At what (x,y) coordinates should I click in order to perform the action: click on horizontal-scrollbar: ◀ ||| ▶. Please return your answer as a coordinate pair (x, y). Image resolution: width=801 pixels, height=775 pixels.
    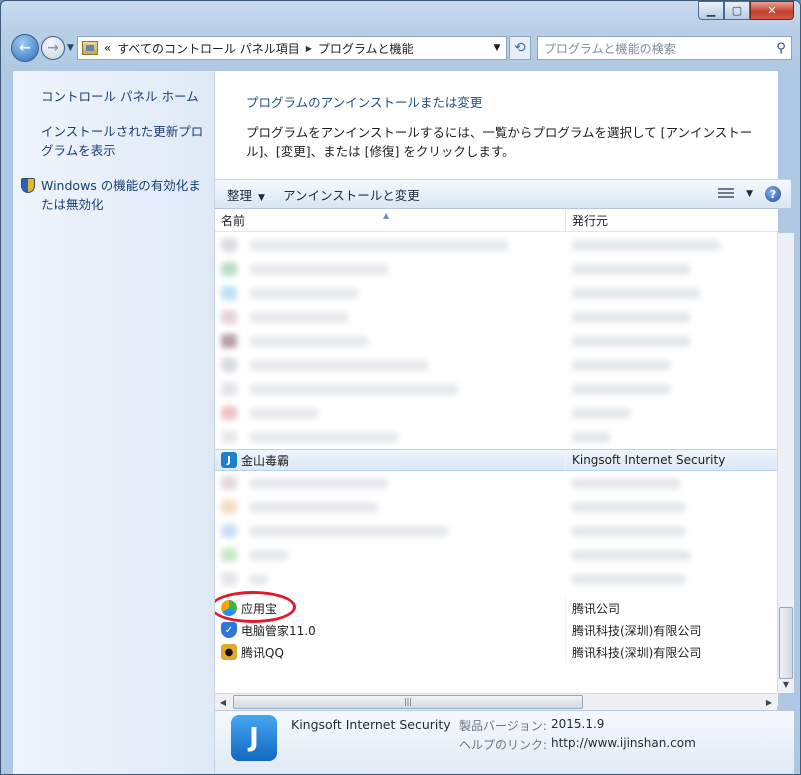
    Looking at the image, I should click on (496, 701).